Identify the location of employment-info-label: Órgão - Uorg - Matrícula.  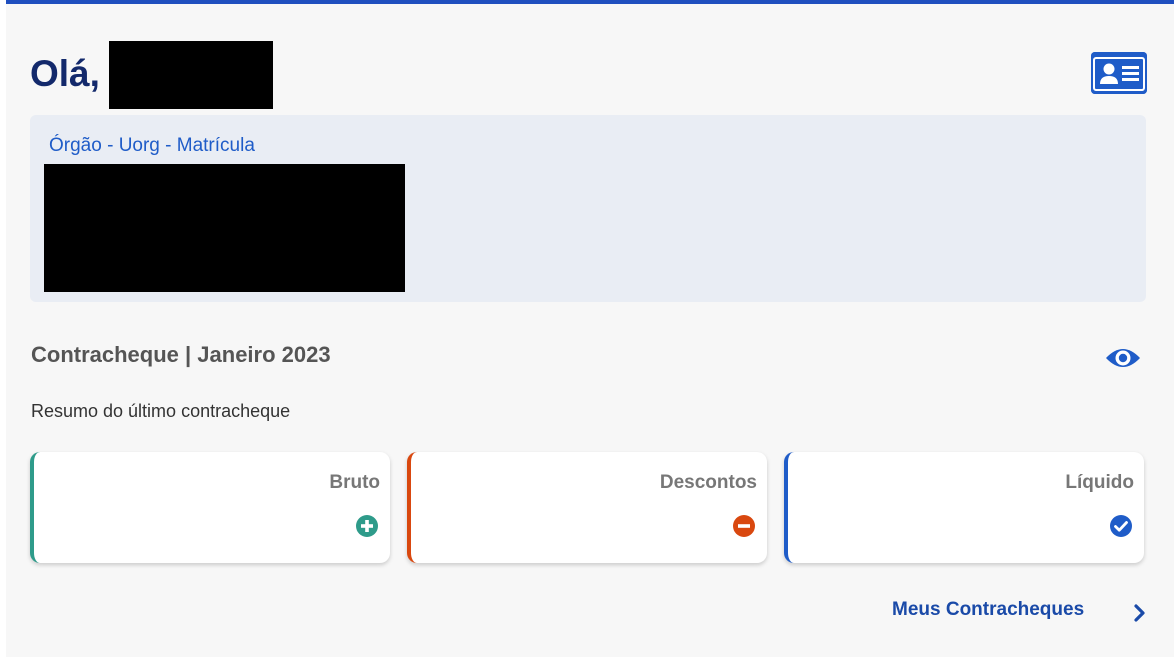
(152, 145).